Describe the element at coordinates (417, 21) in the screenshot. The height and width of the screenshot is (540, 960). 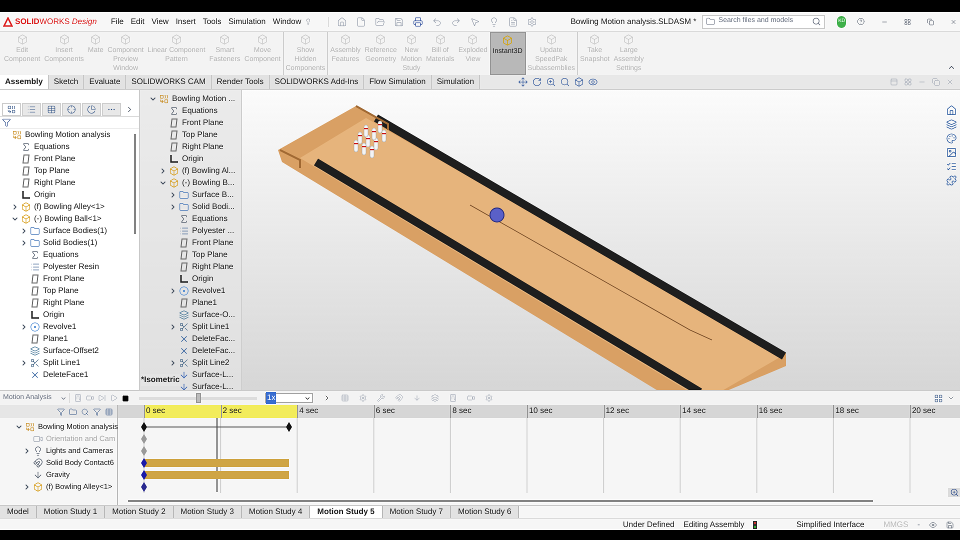
I see `print-icon` at that location.